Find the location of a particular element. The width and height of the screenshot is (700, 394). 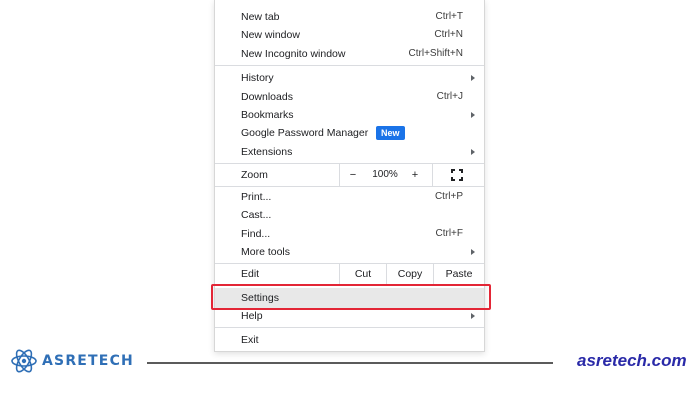

zoom-level: 100% is located at coordinates (385, 174).